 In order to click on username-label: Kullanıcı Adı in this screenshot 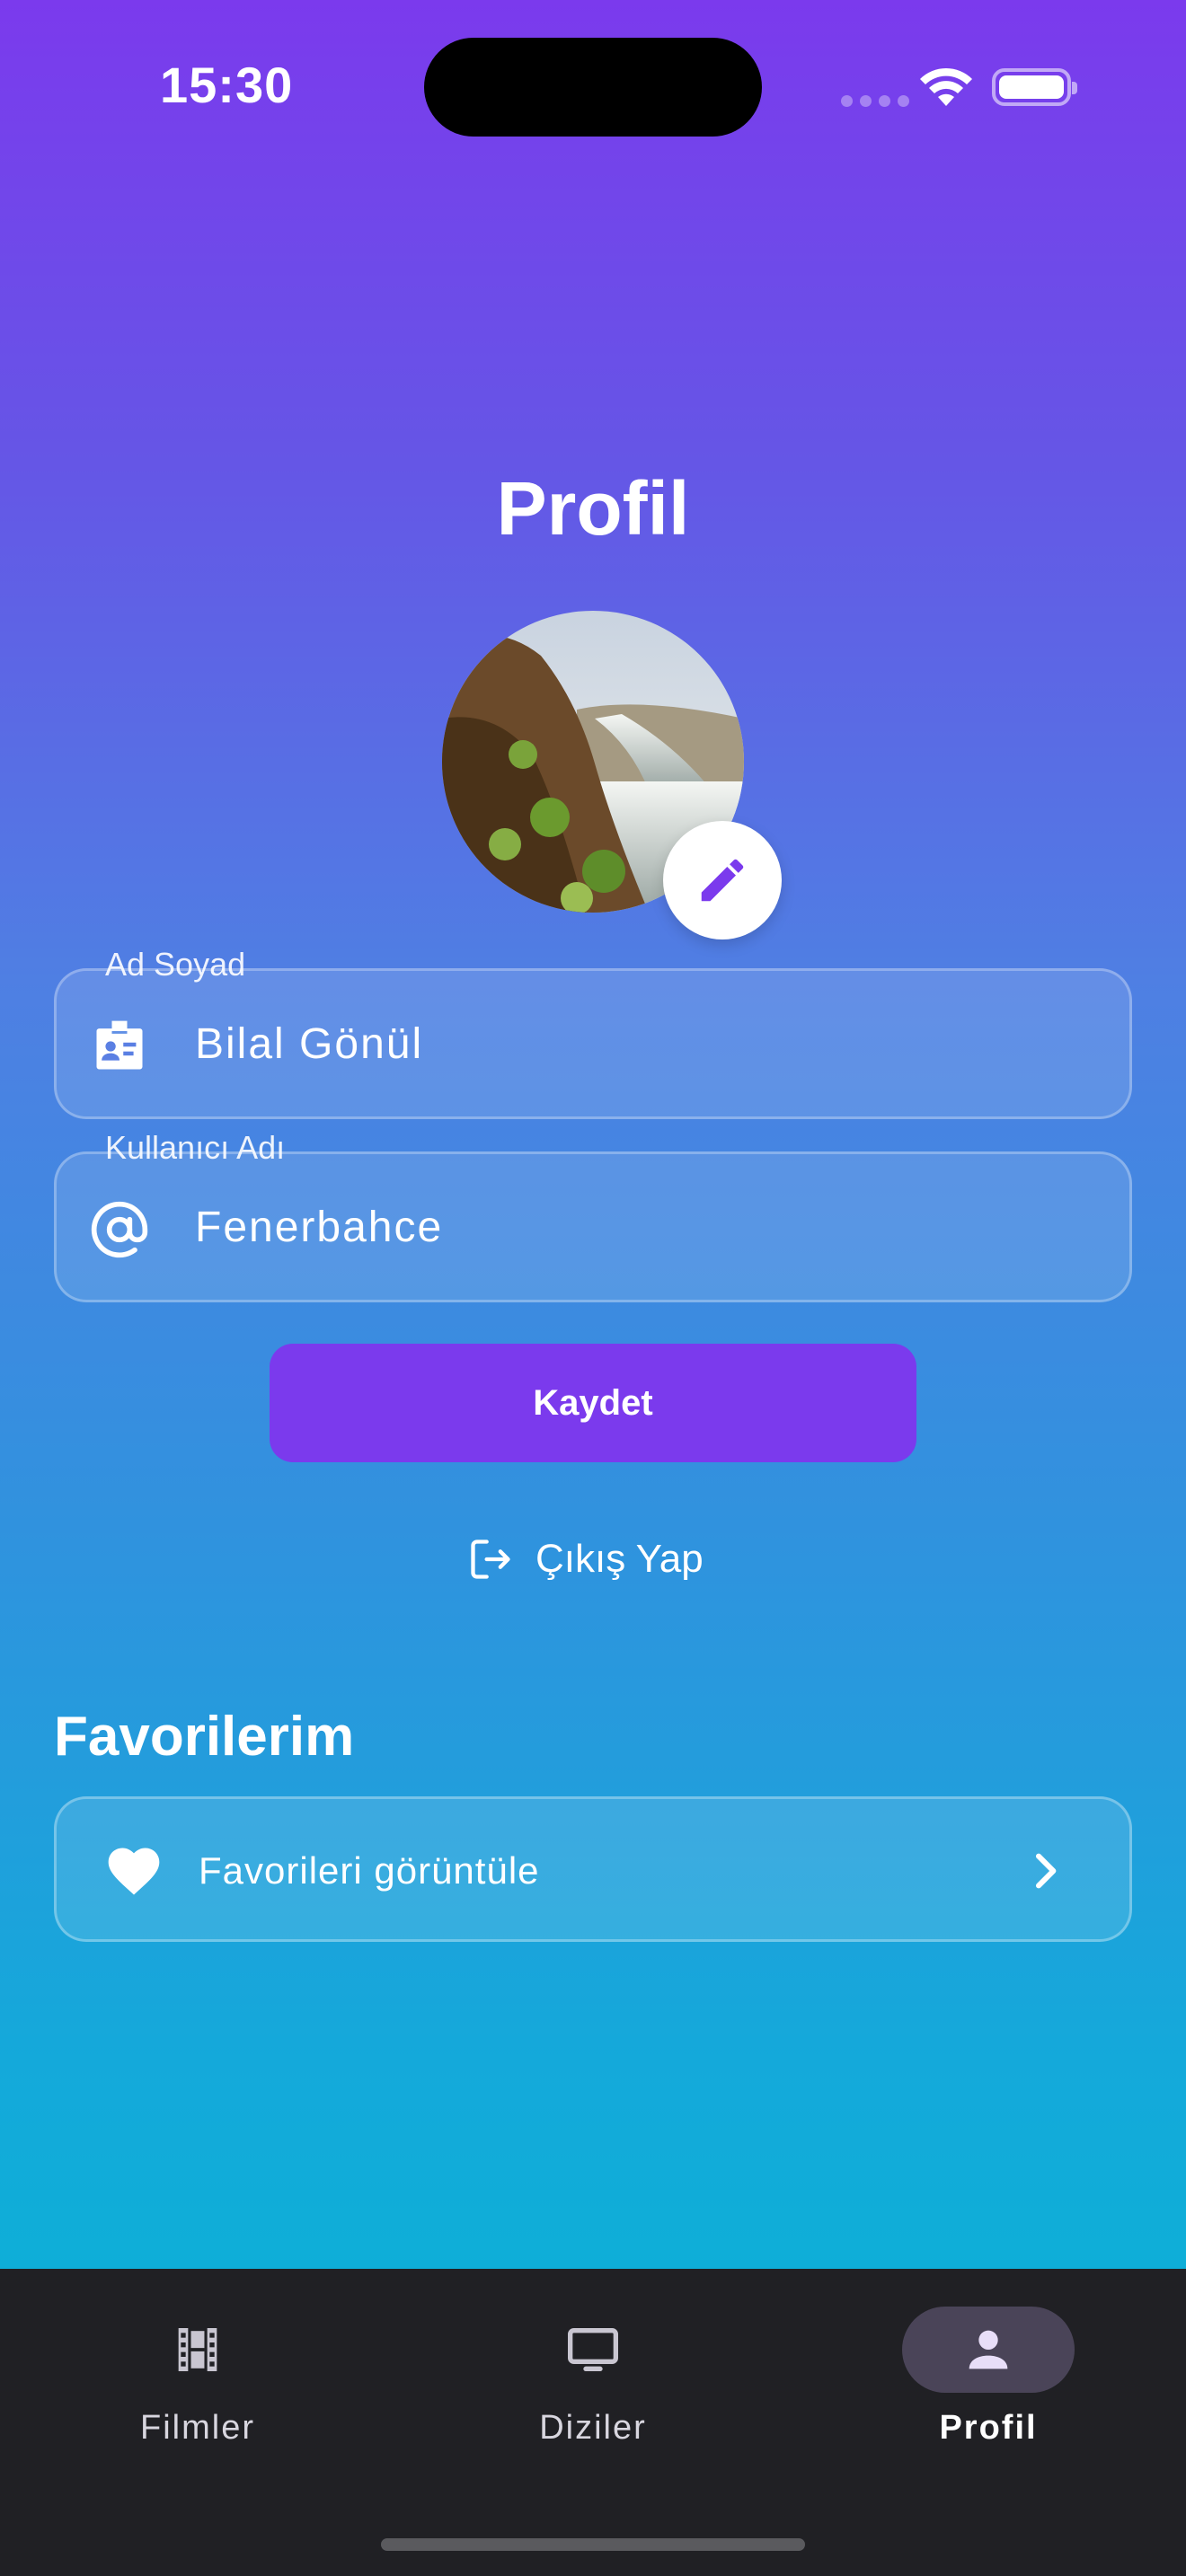, I will do `click(195, 1147)`.